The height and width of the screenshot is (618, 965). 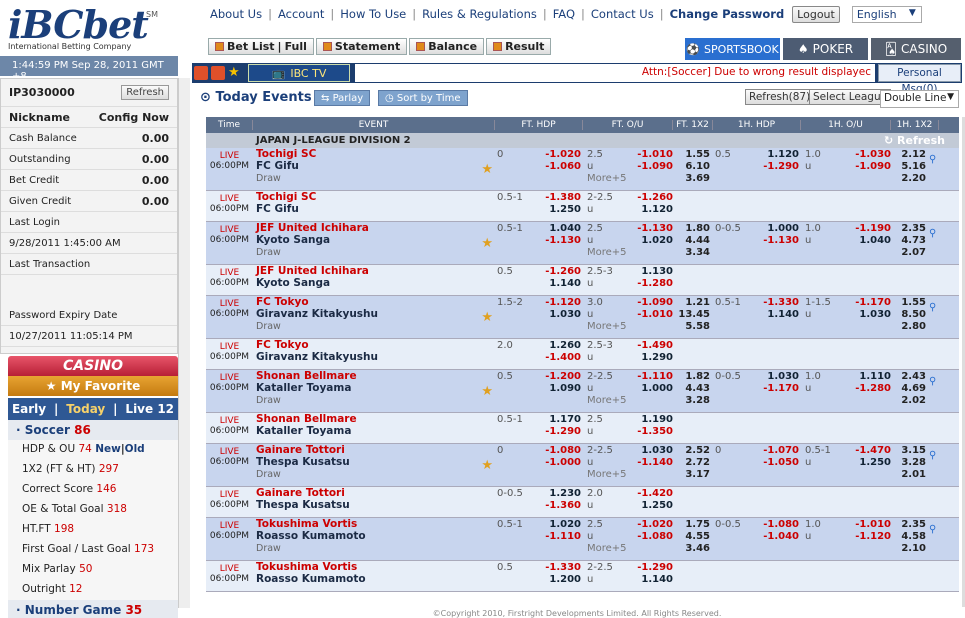 I want to click on away-win-odds: 2.72, so click(x=697, y=463).